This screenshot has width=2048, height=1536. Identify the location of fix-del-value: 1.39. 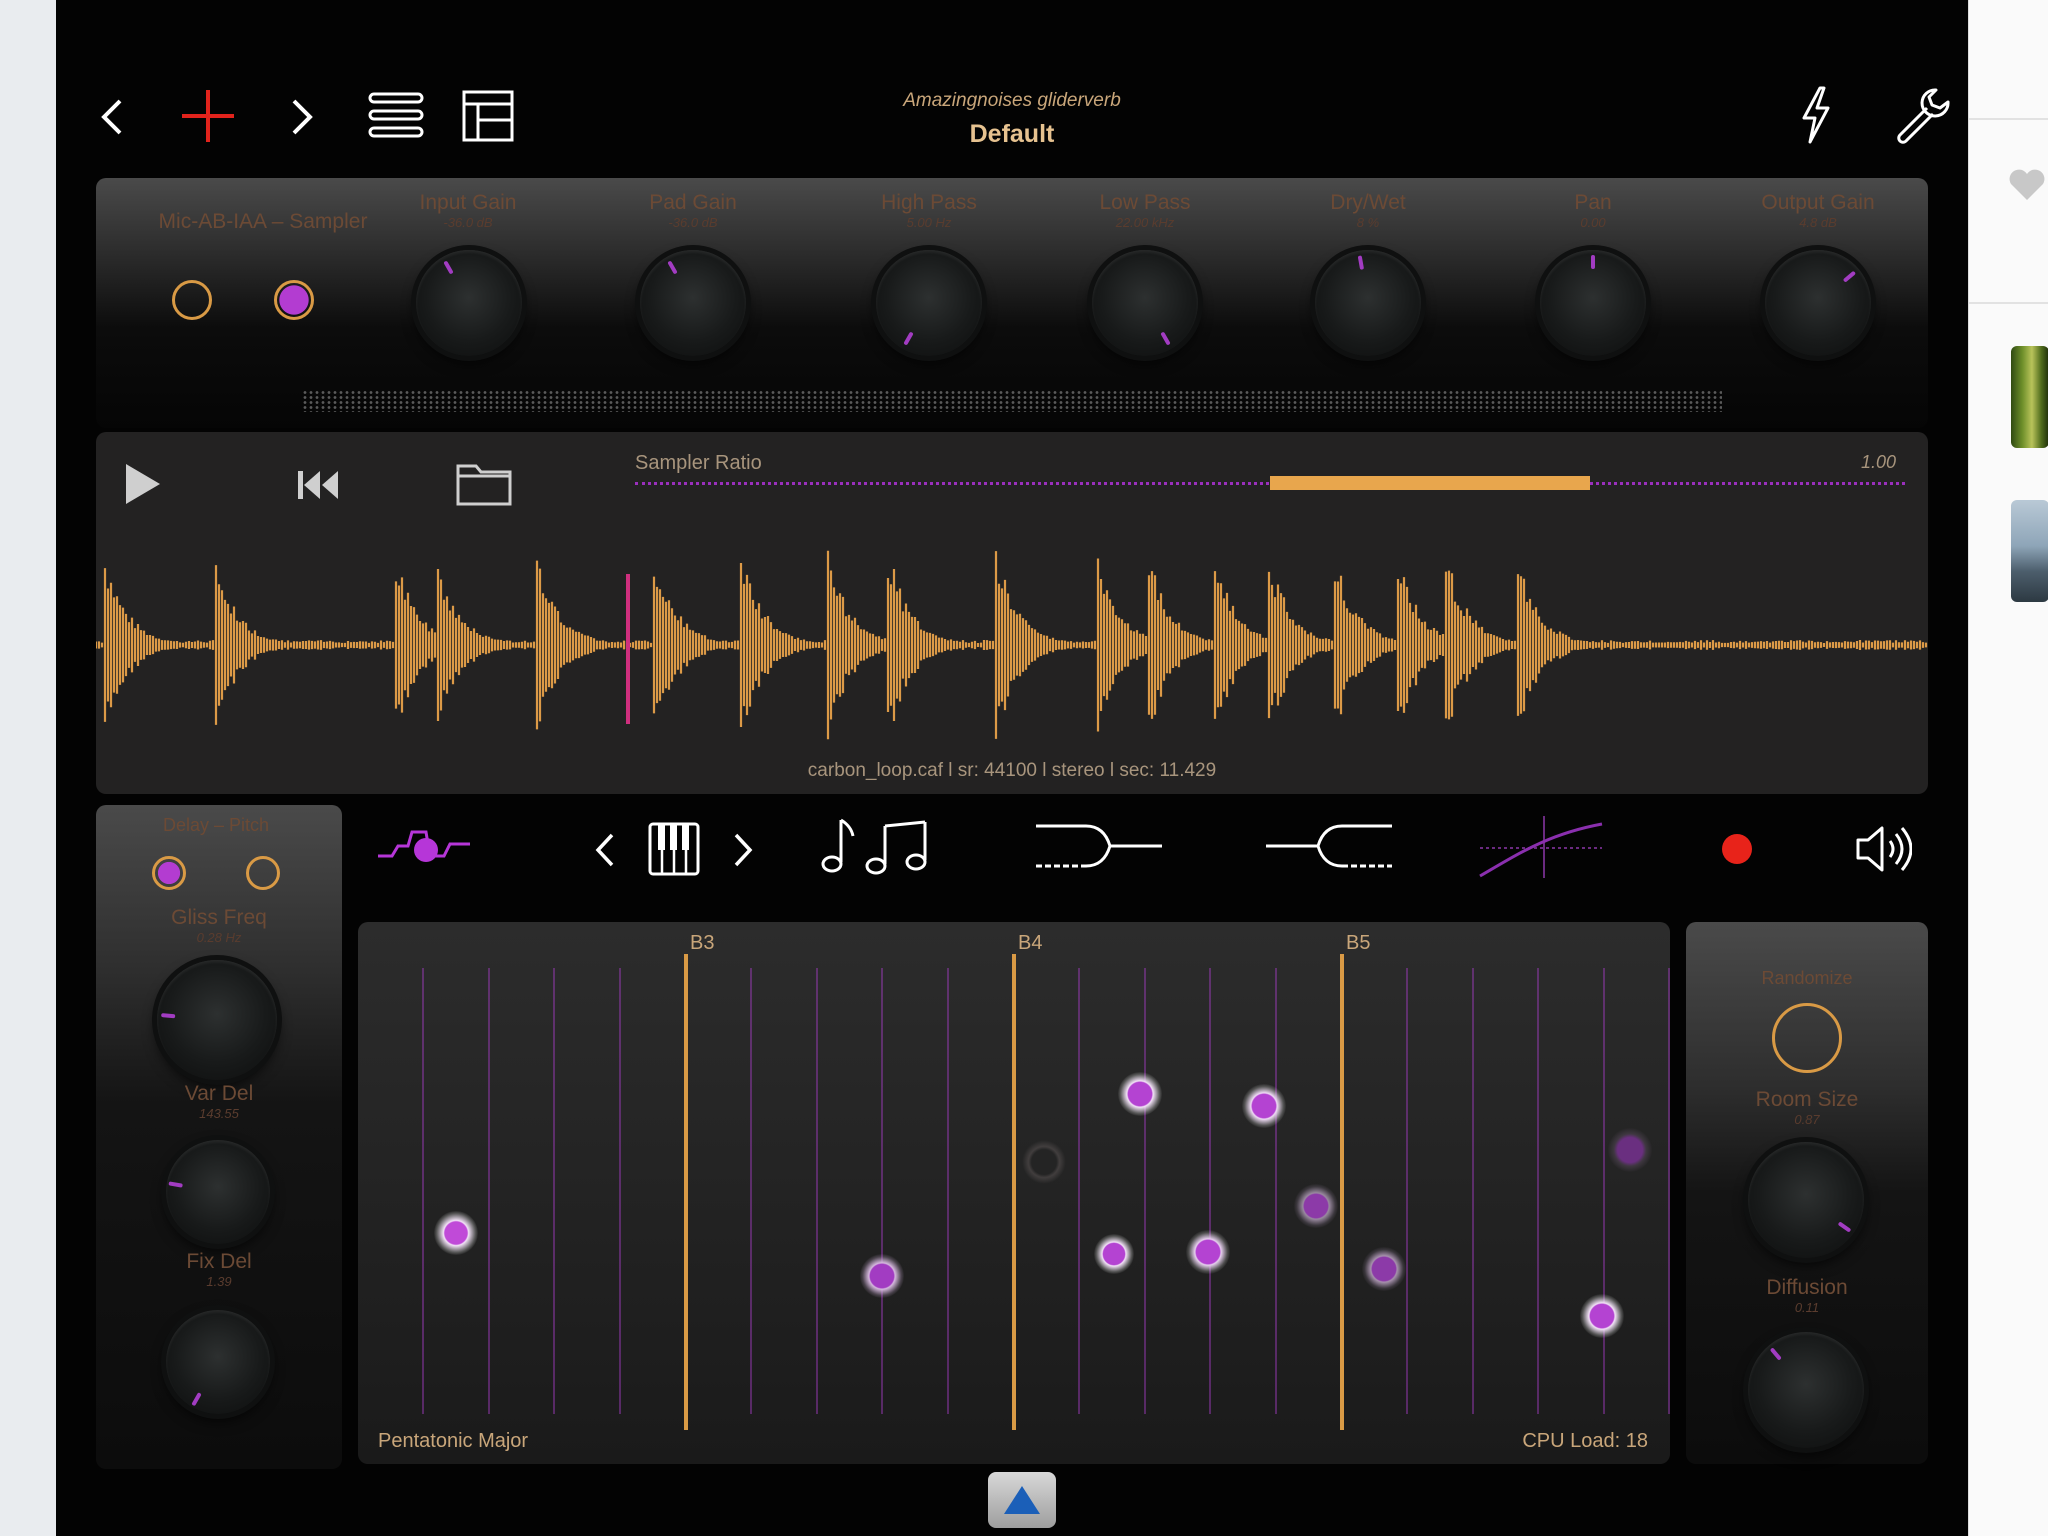
(219, 1281).